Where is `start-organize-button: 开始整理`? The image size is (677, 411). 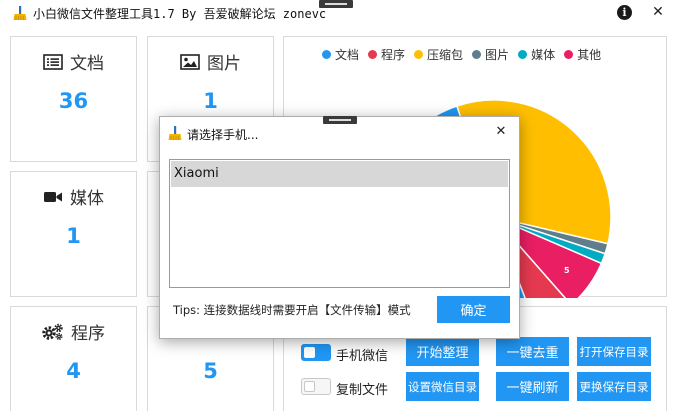 start-organize-button: 开始整理 is located at coordinates (442, 351).